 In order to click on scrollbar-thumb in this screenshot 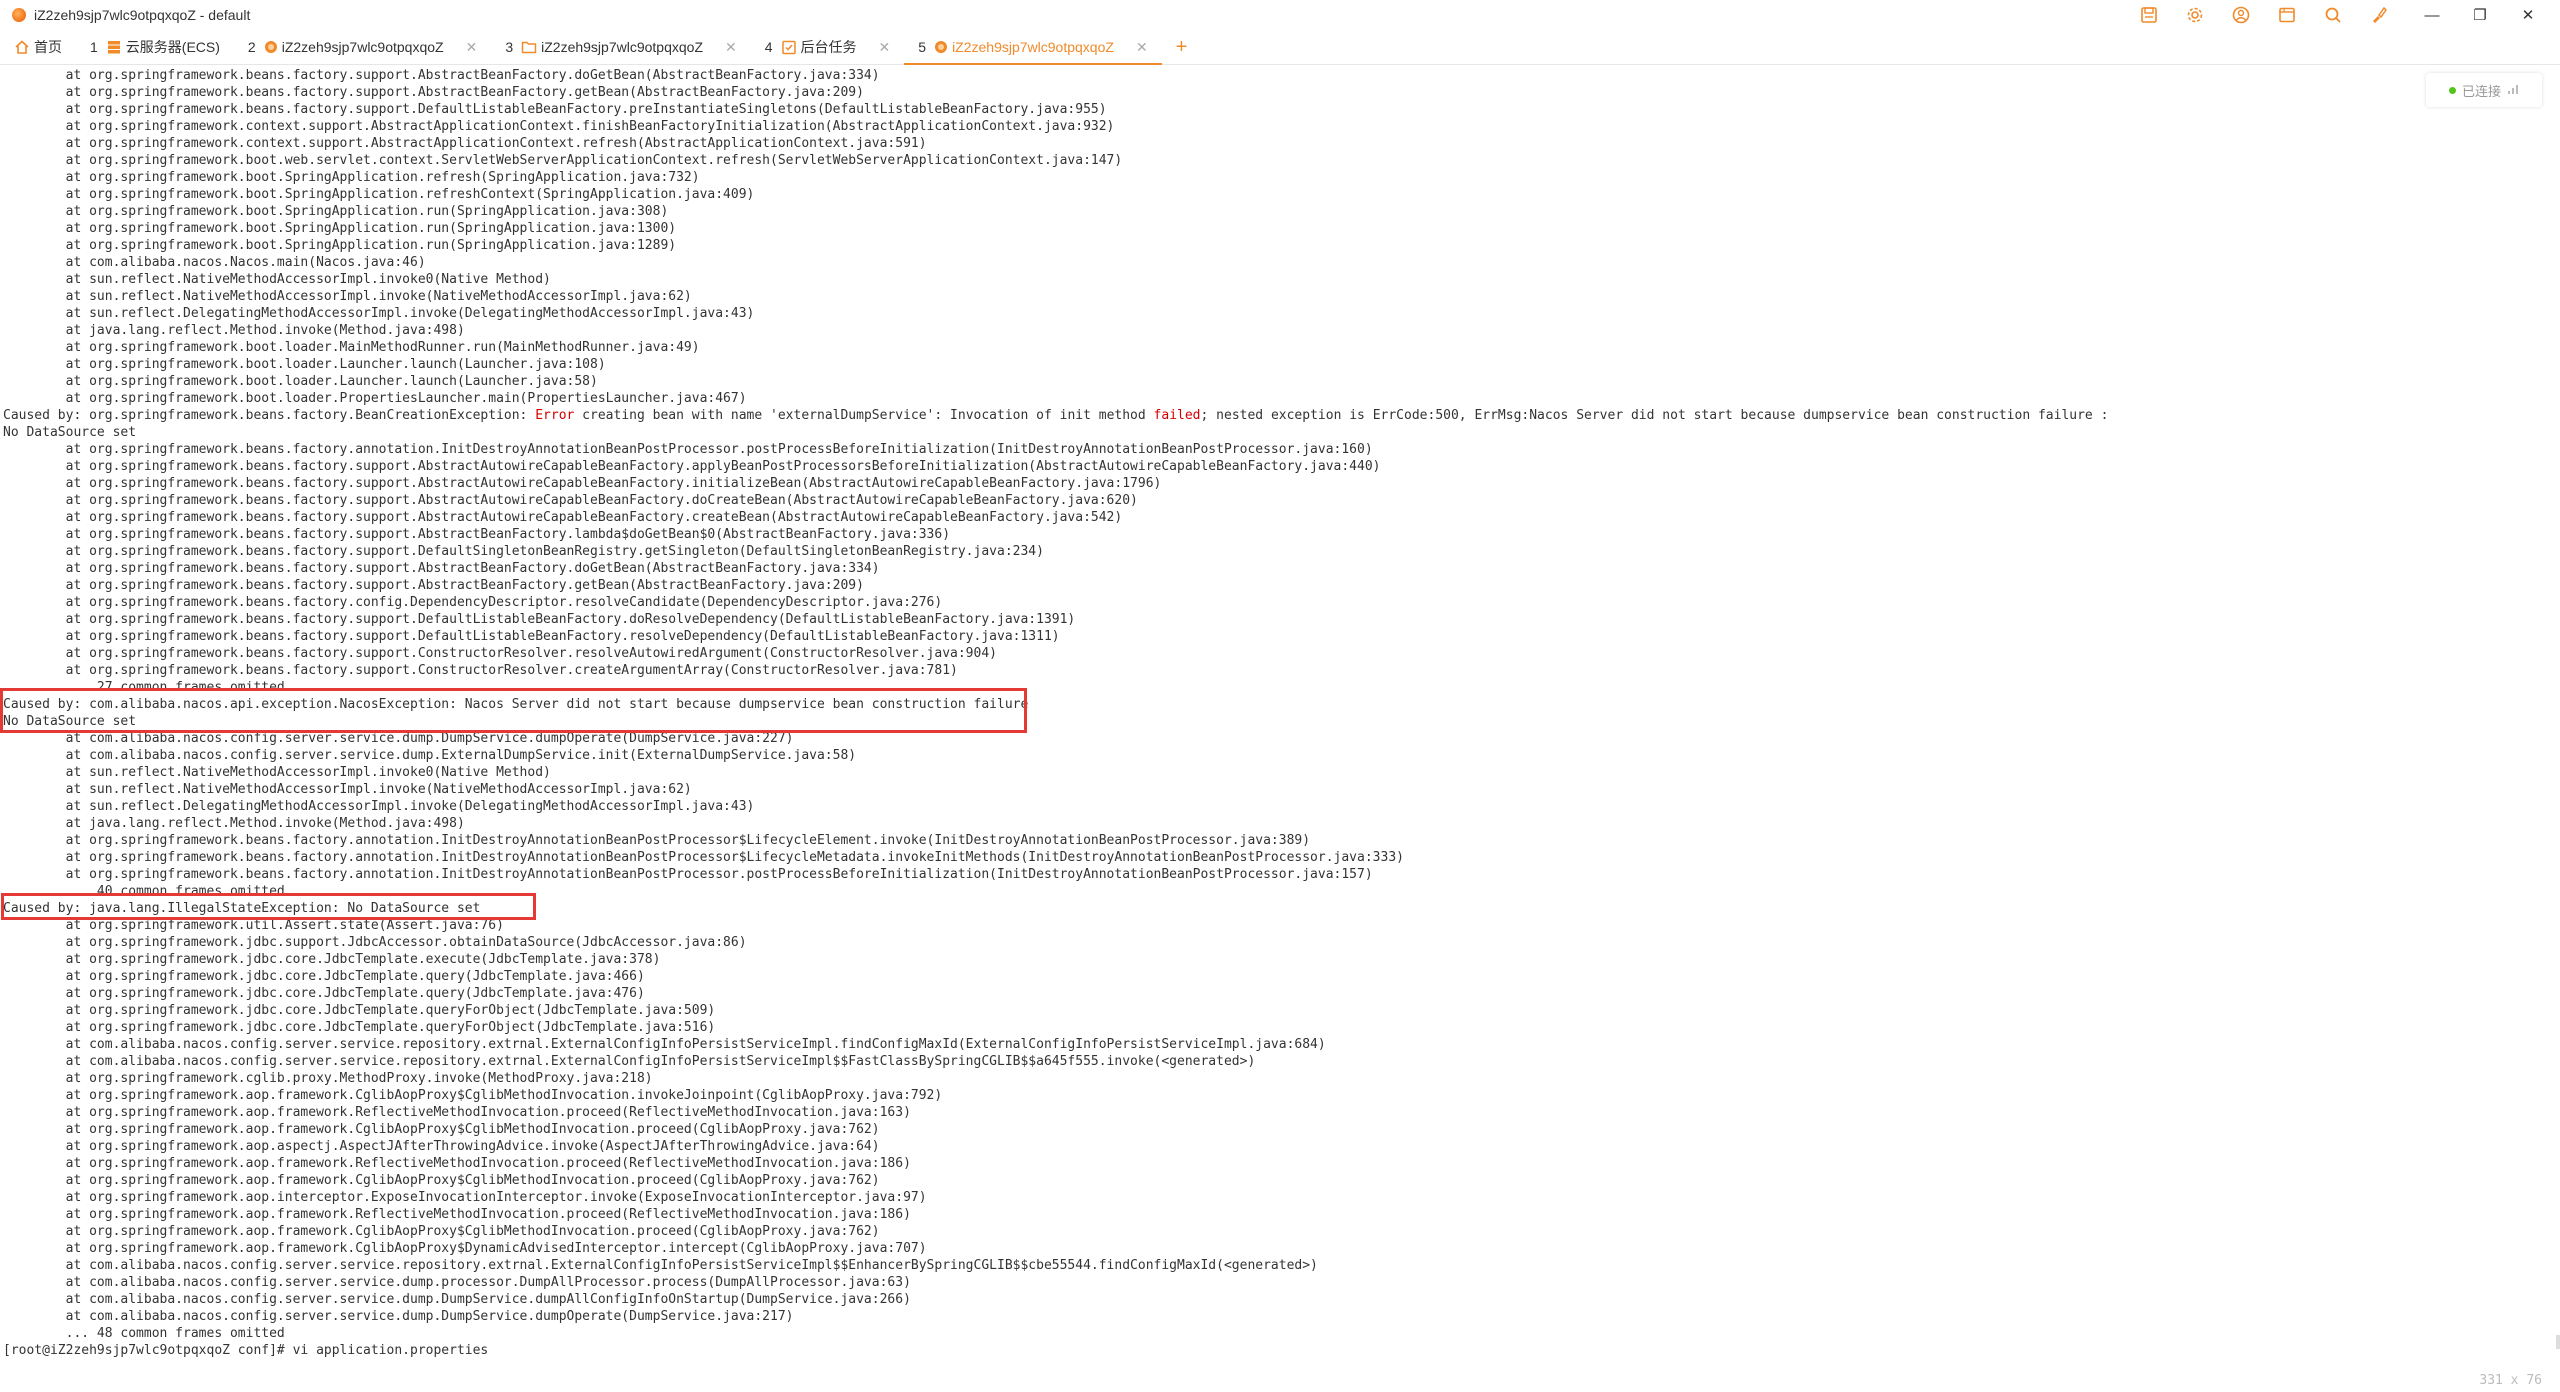, I will do `click(2558, 1342)`.